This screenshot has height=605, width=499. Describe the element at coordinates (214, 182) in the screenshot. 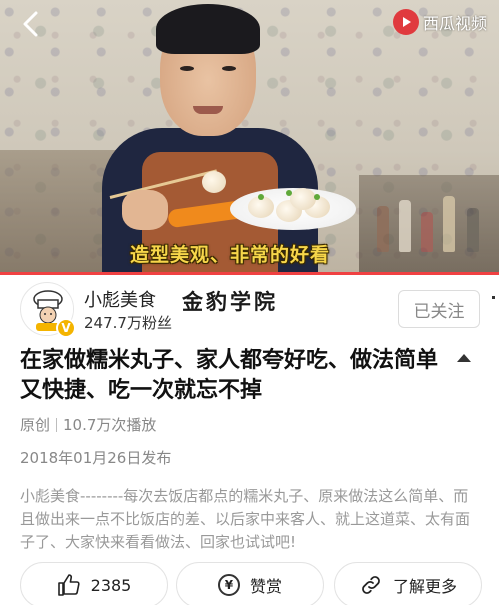

I see `video-rice-ball` at that location.